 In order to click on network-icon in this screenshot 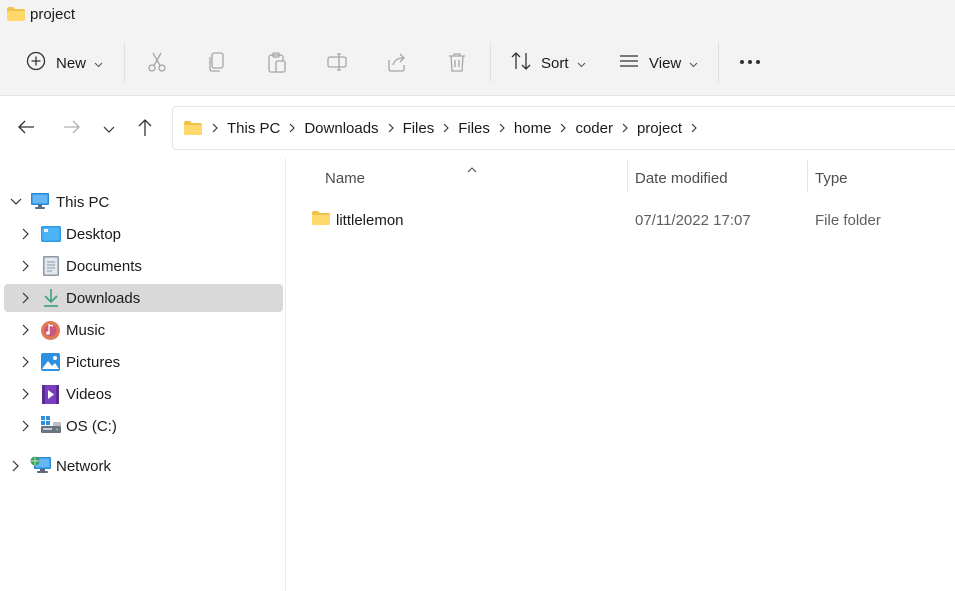, I will do `click(41, 465)`.